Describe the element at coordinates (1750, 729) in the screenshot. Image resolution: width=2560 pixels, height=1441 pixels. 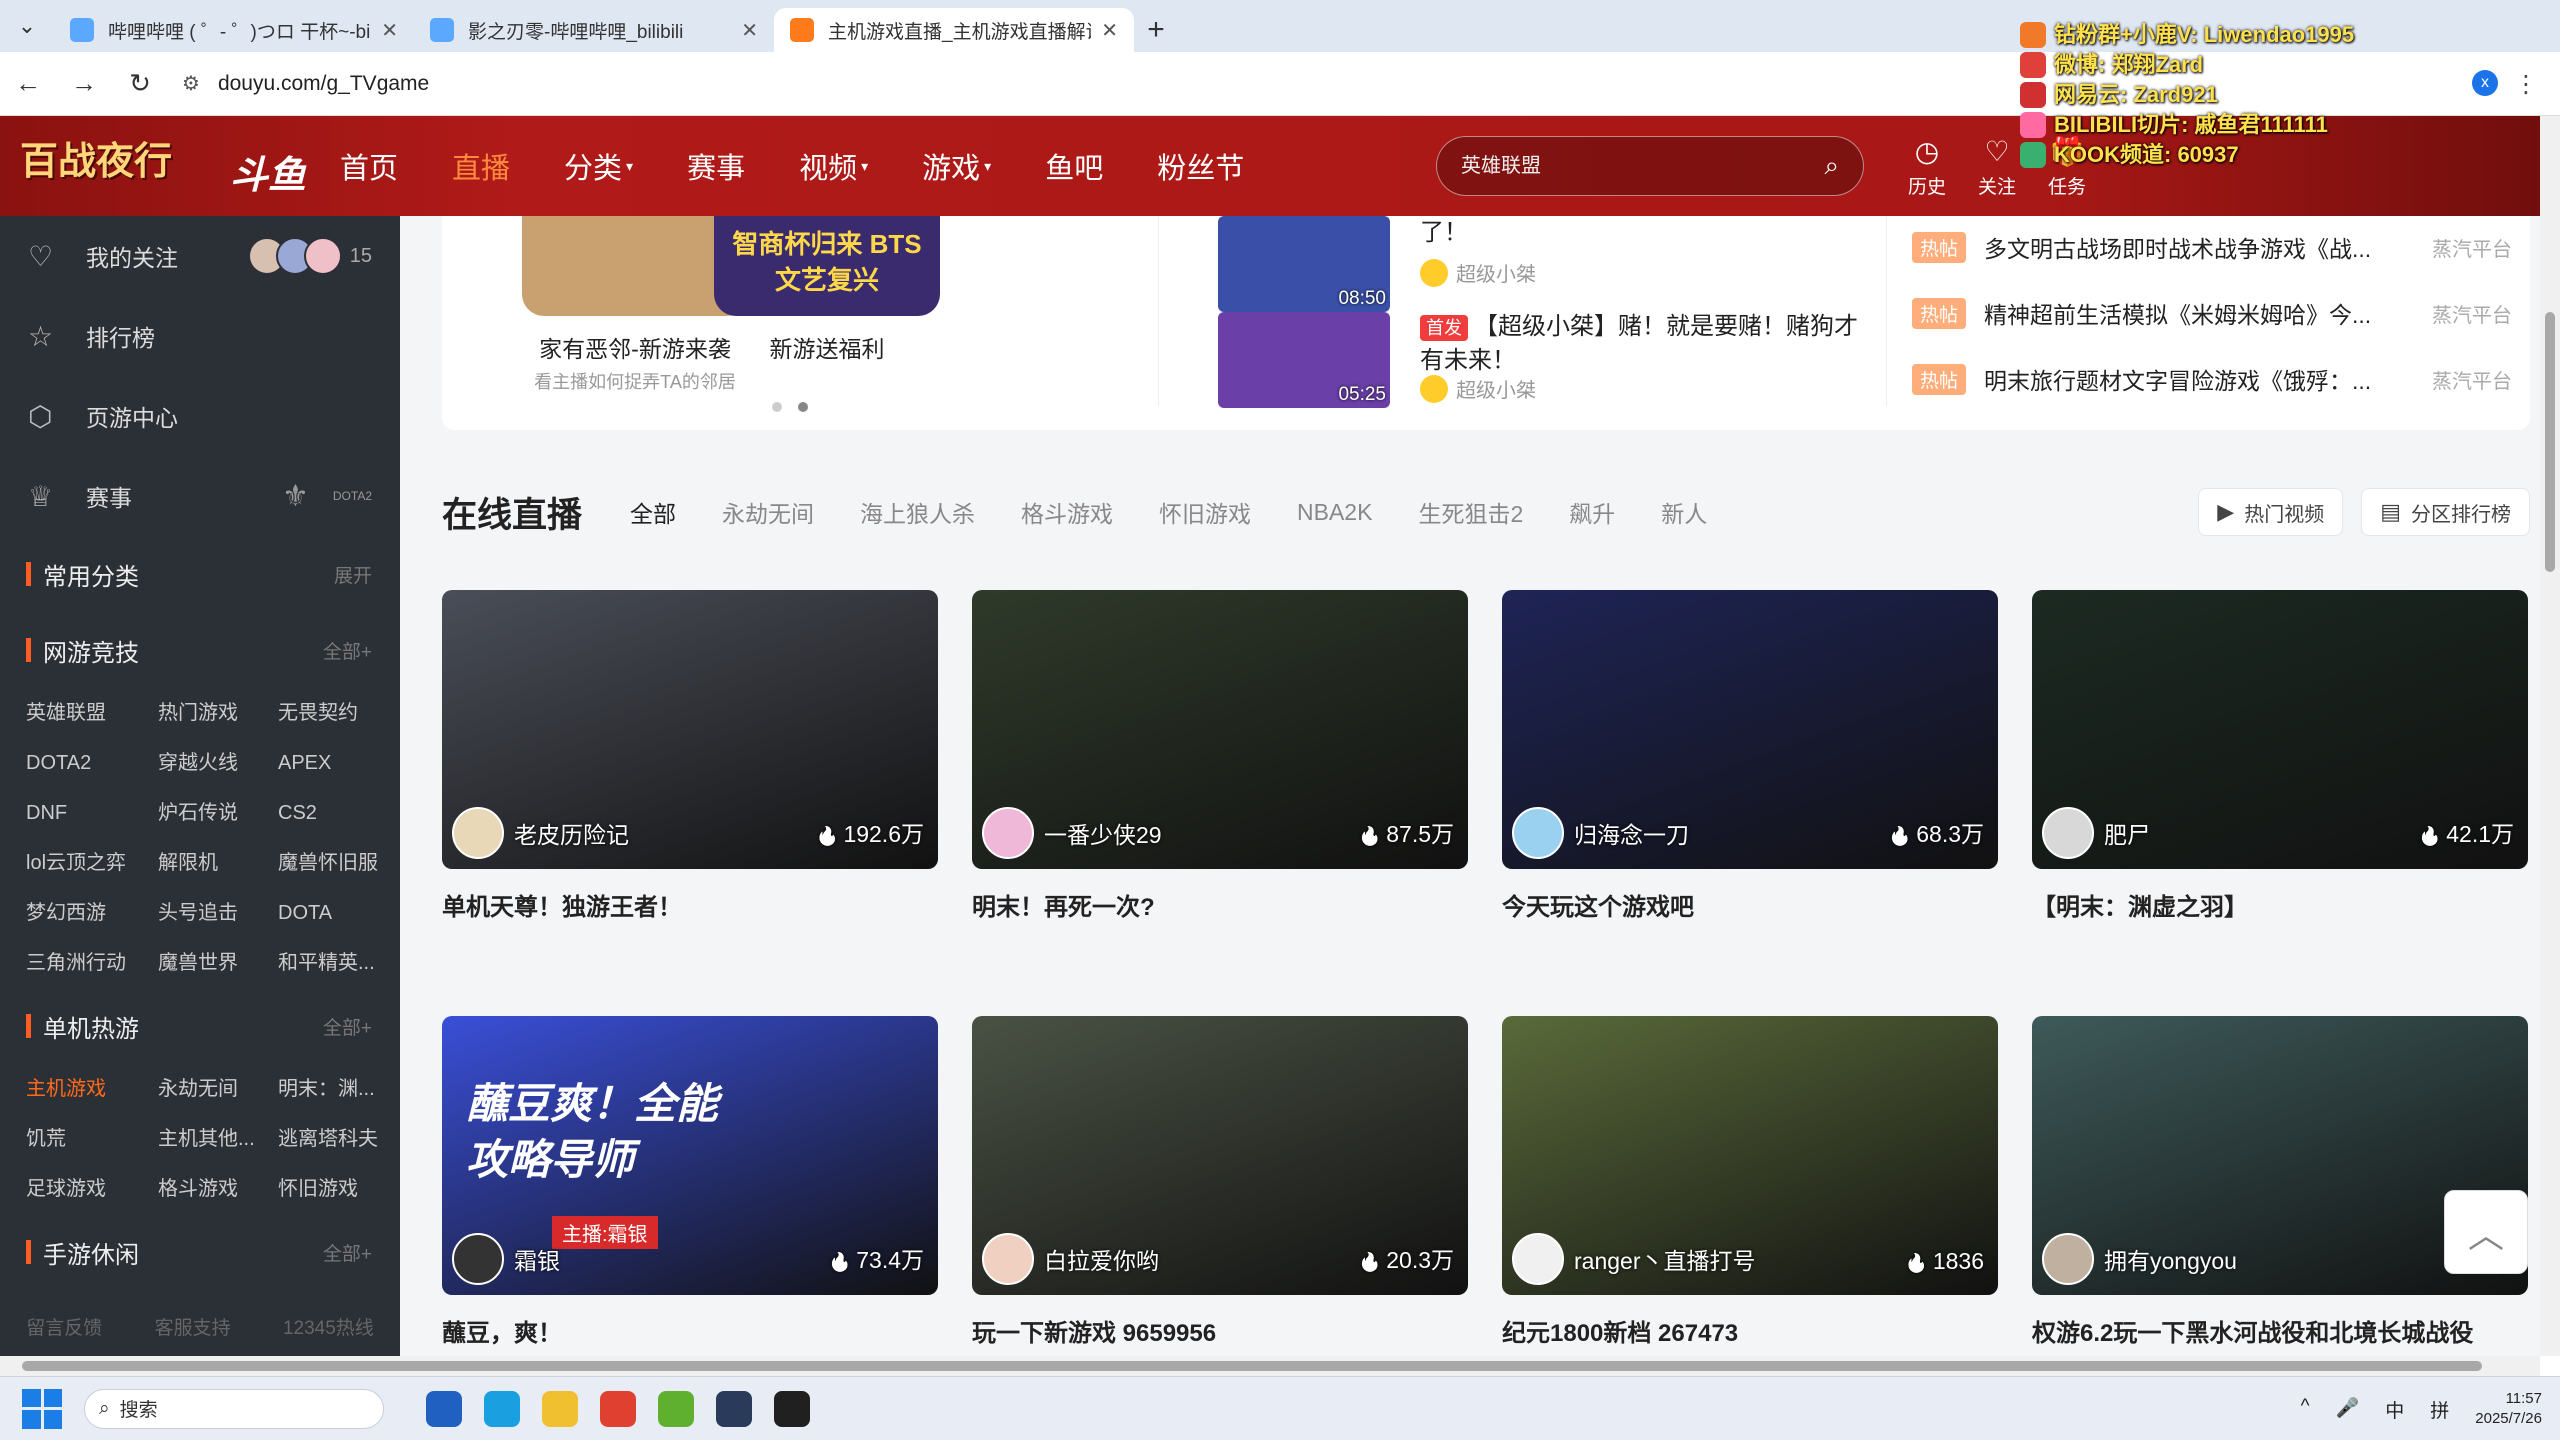
I see `live-thumbnail: 归海念一刀 🔥 68.3万` at that location.